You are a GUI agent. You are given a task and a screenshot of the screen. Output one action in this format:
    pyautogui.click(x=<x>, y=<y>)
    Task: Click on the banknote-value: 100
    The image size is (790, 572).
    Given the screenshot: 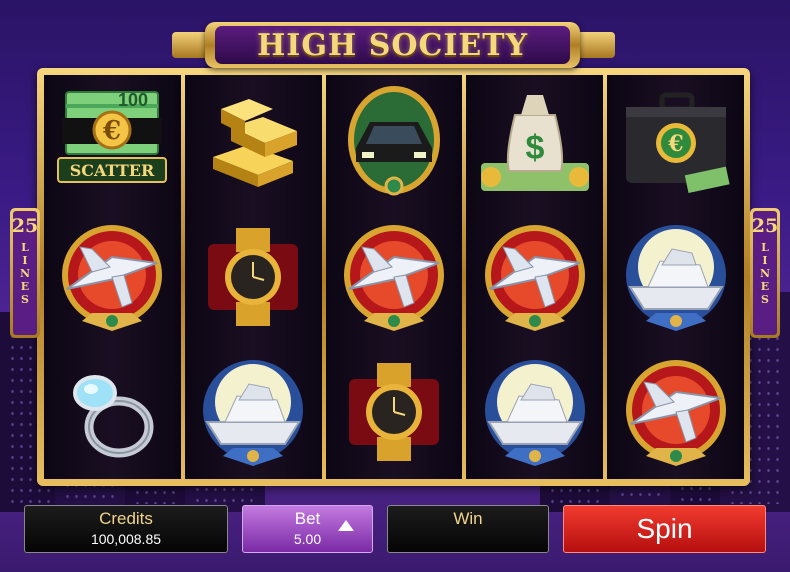 What is the action you would take?
    pyautogui.click(x=133, y=100)
    